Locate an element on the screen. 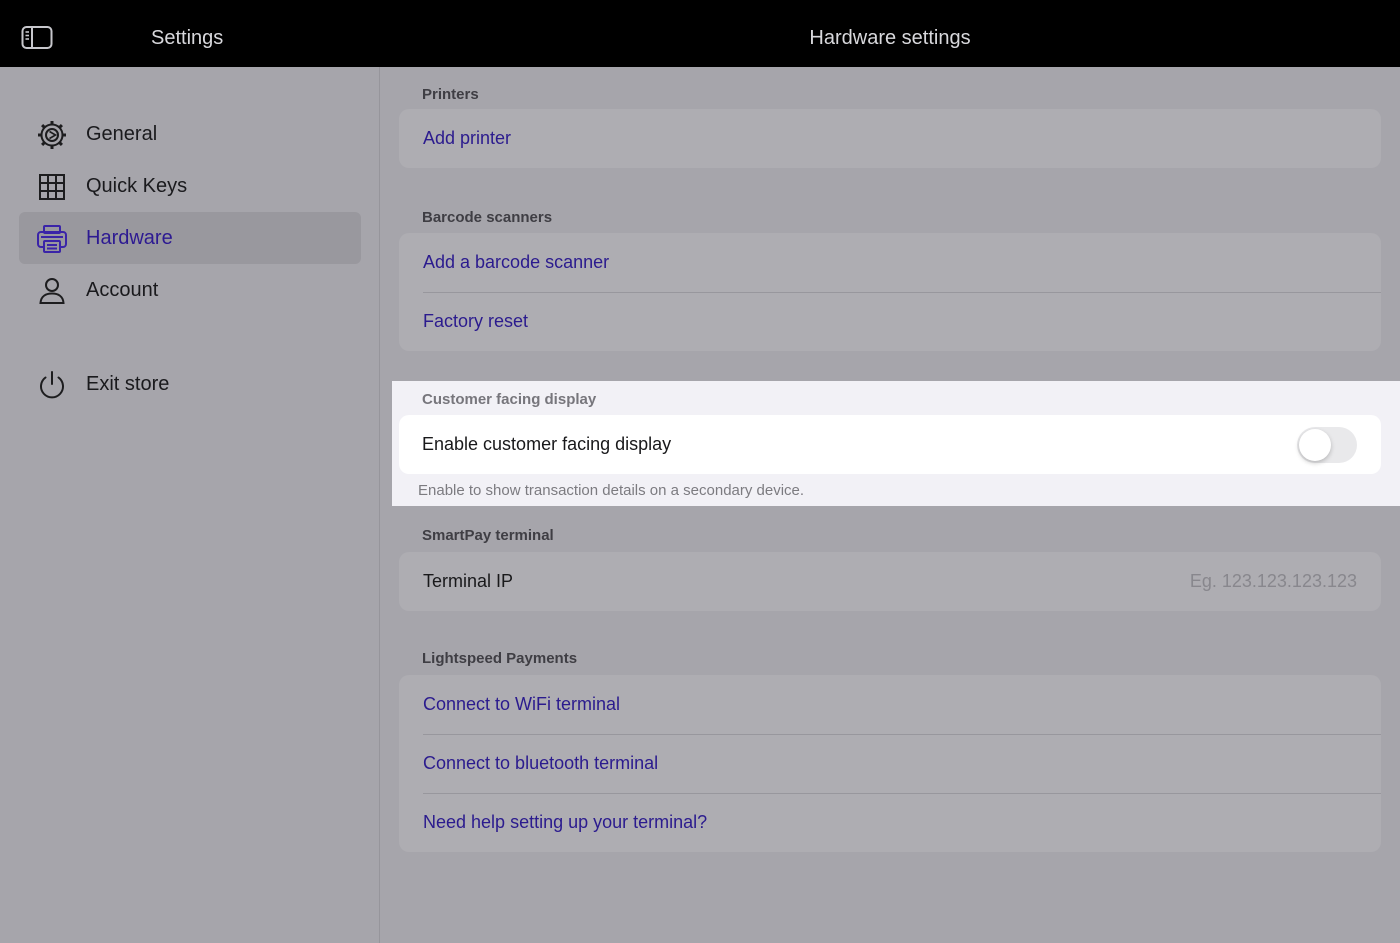 Image resolution: width=1400 pixels, height=943 pixels. power-icon is located at coordinates (52, 385).